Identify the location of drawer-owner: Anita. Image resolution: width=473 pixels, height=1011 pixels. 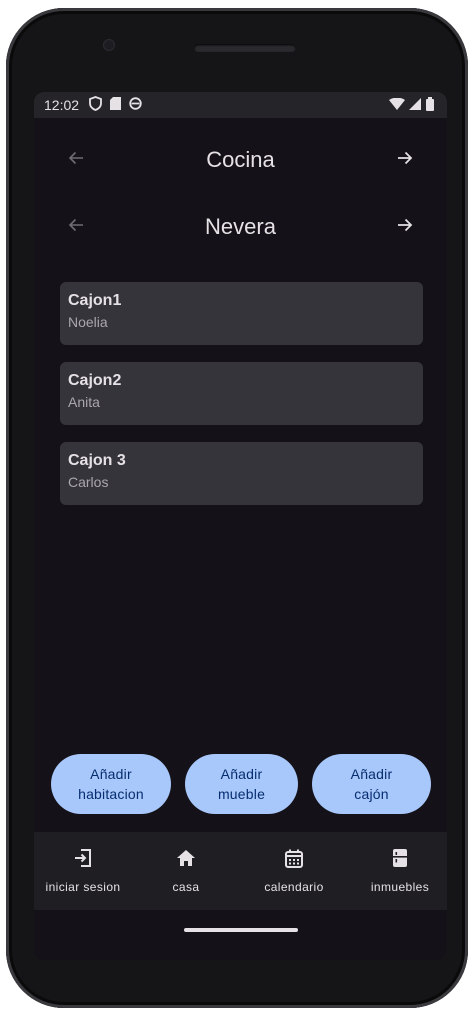
(84, 402).